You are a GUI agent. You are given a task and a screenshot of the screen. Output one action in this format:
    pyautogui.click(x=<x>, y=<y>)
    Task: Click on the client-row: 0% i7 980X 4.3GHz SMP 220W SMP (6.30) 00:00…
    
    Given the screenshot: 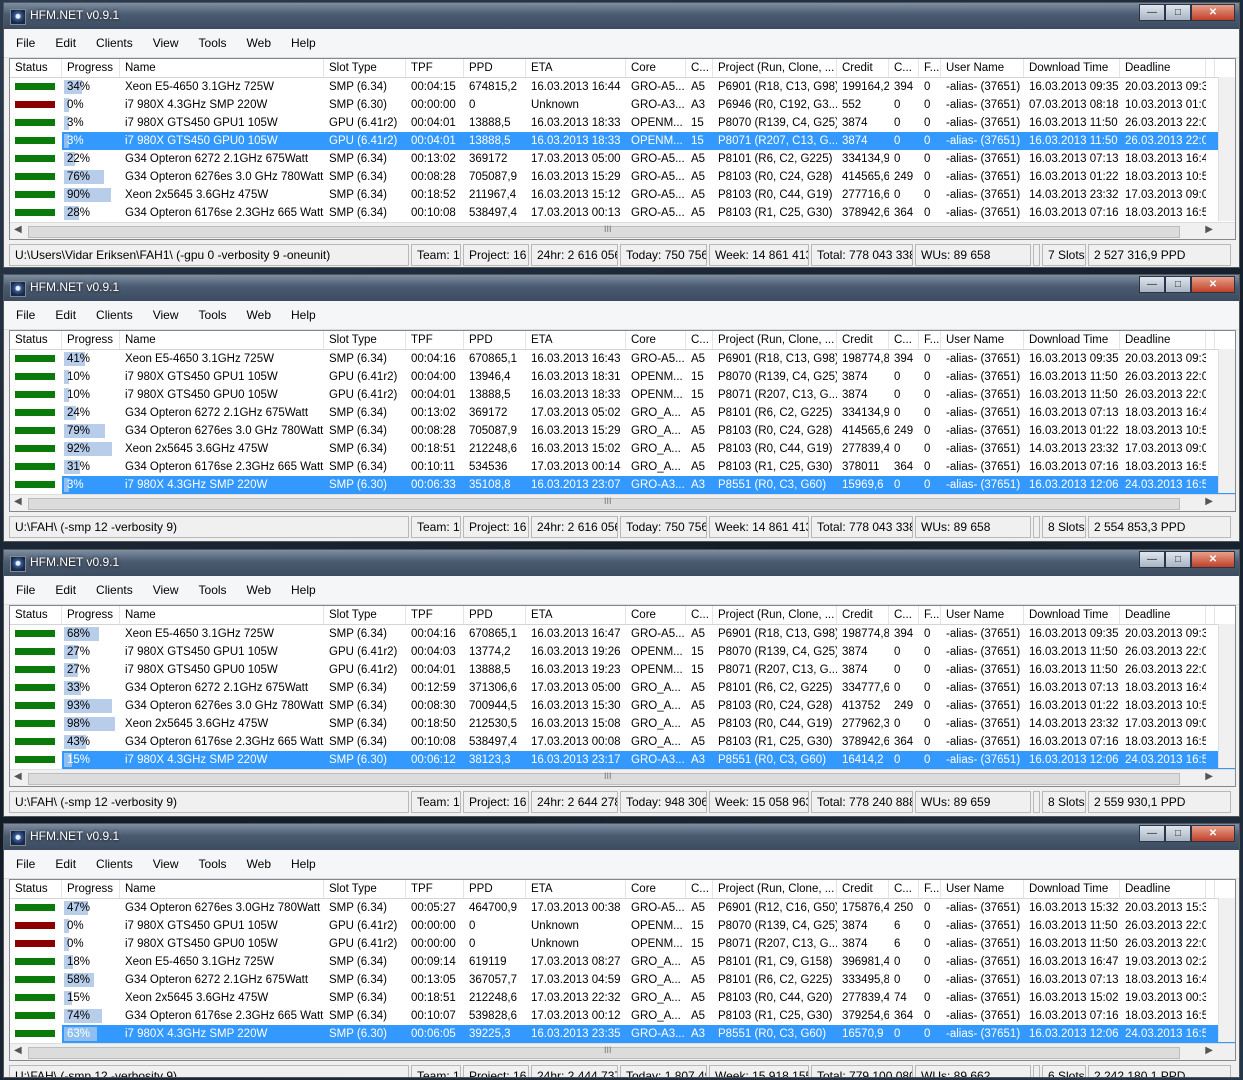 What is the action you would take?
    pyautogui.click(x=622, y=105)
    